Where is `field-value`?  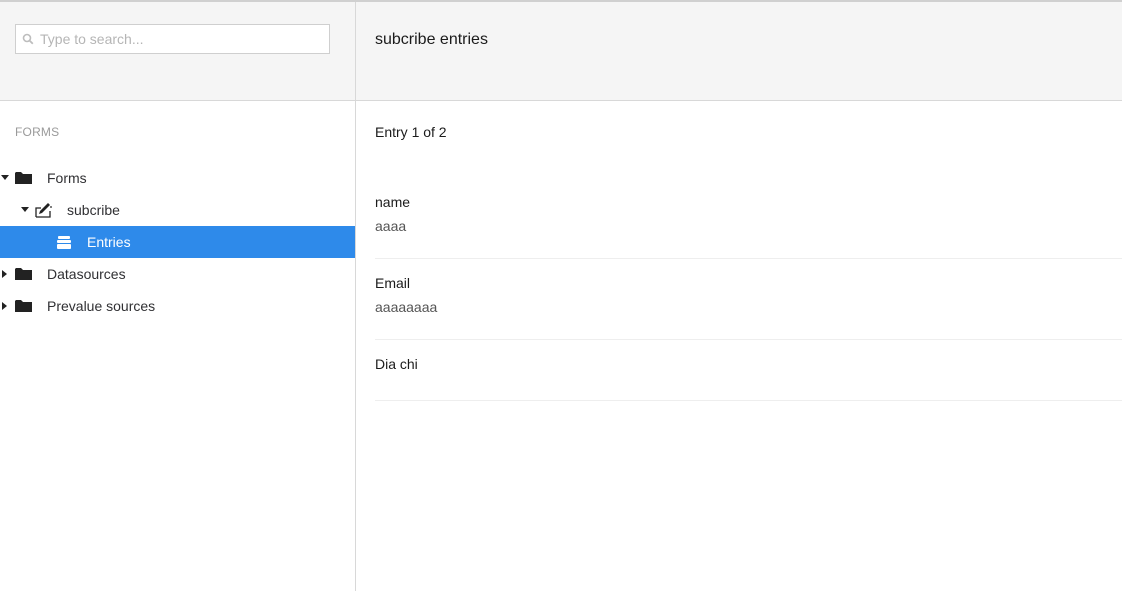
field-value is located at coordinates (748, 388).